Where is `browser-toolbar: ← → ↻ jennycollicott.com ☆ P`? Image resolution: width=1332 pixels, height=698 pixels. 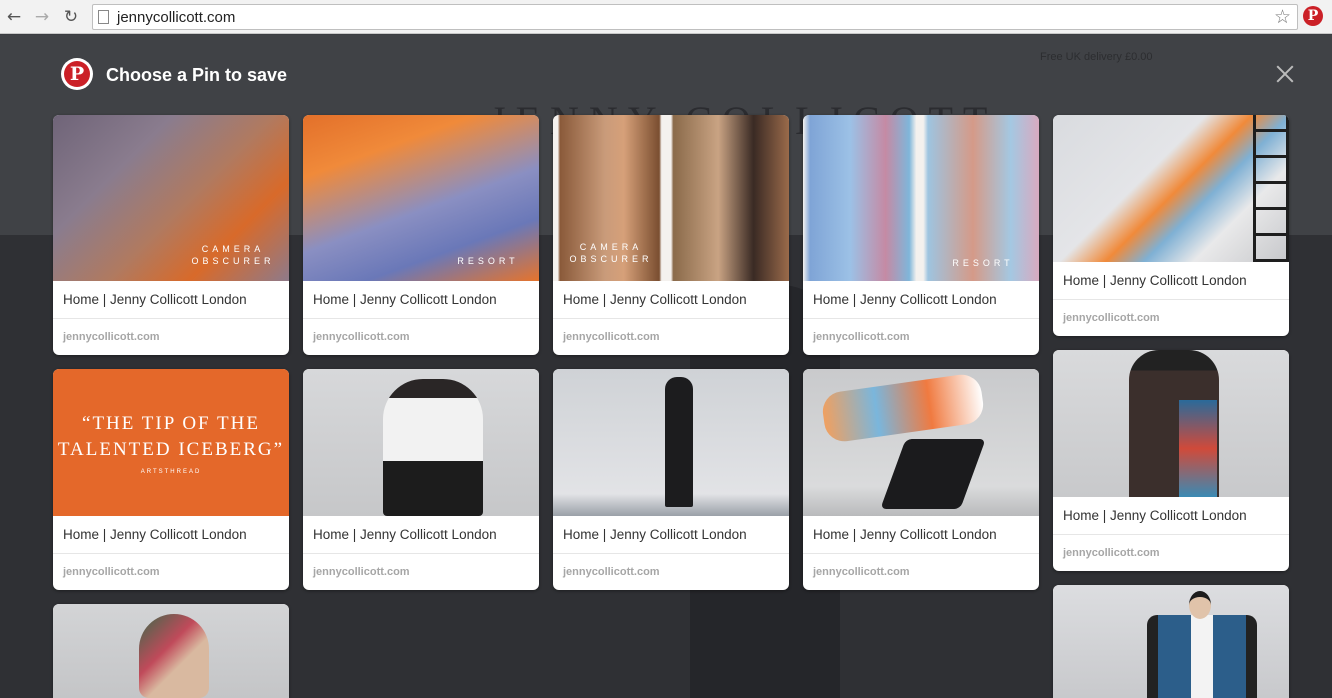
browser-toolbar: ← → ↻ jennycollicott.com ☆ P is located at coordinates (666, 17).